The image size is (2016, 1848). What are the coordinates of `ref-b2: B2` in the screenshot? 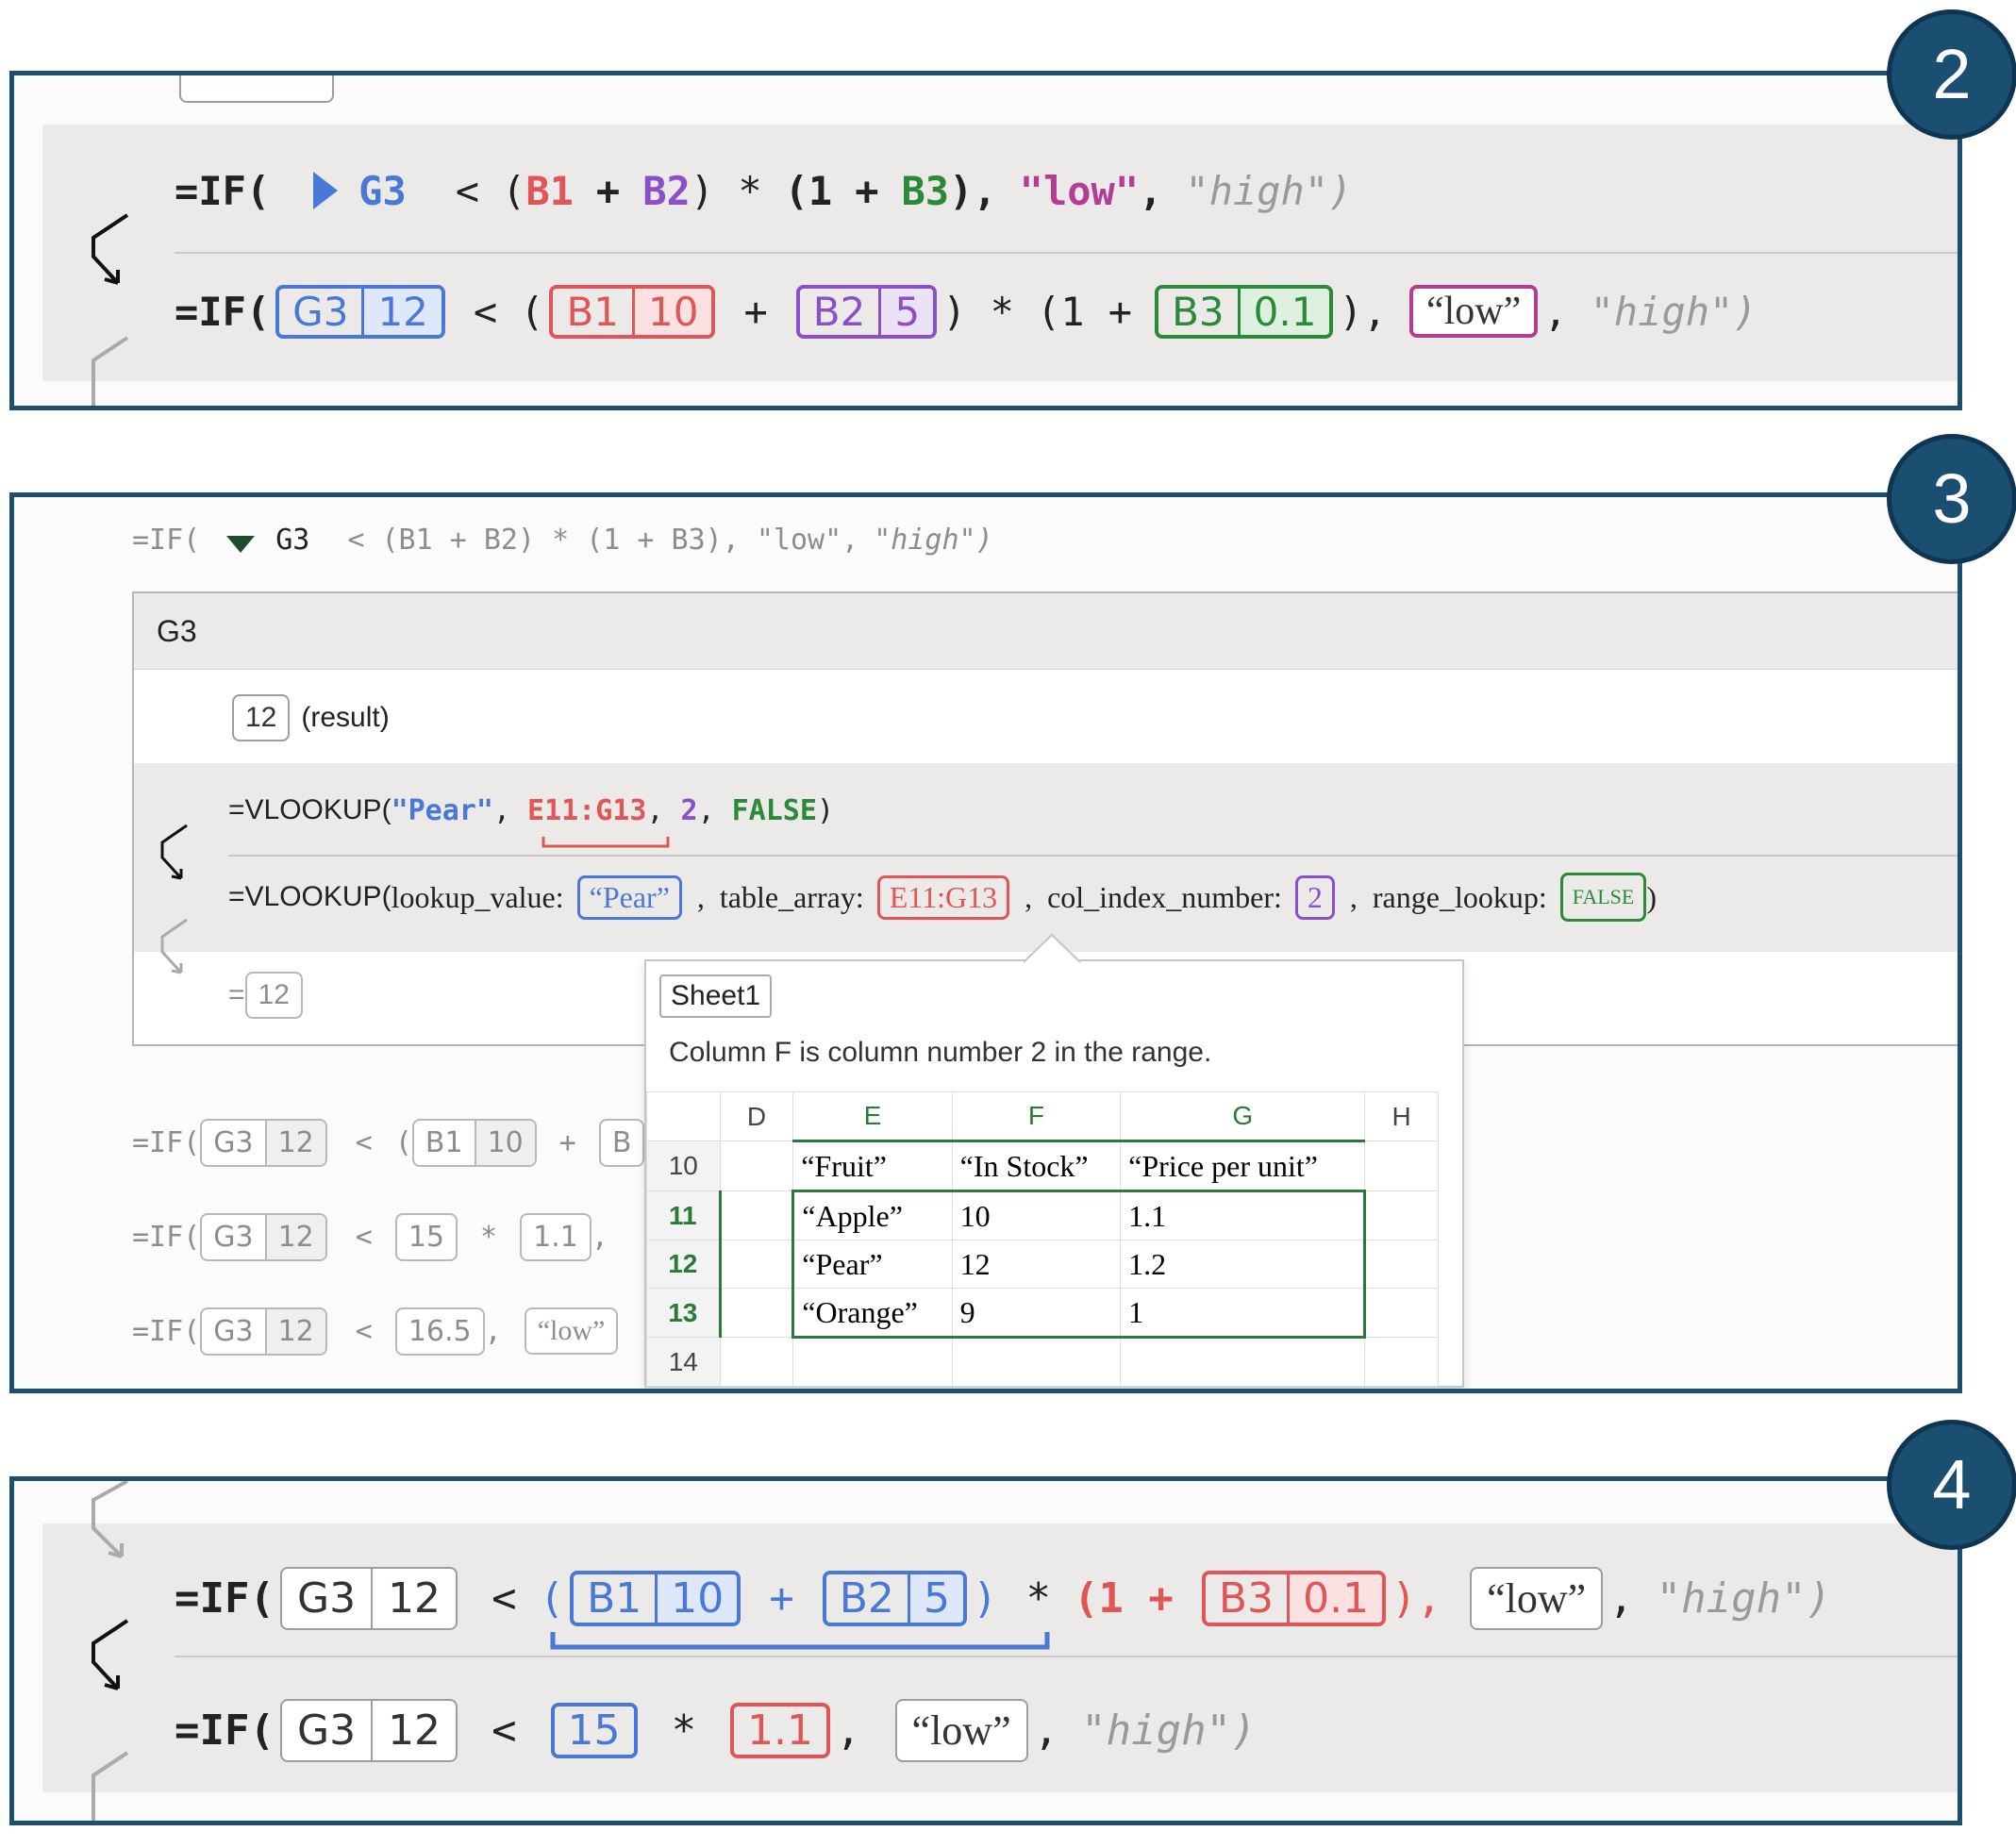 It's located at (666, 191).